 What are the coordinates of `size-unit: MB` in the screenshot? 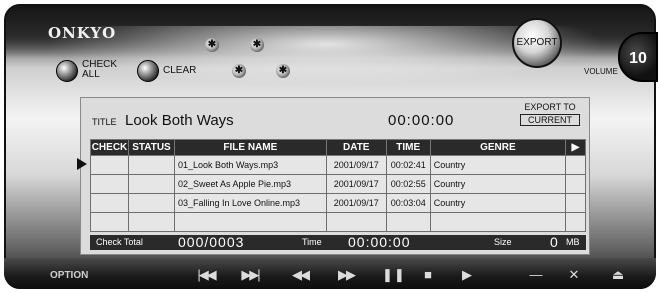 It's located at (573, 242).